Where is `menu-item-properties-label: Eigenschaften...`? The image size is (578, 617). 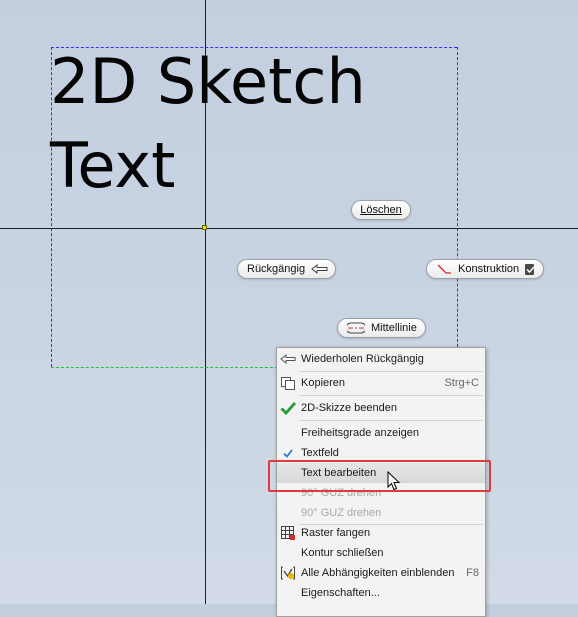 menu-item-properties-label: Eigenschaften... is located at coordinates (340, 593).